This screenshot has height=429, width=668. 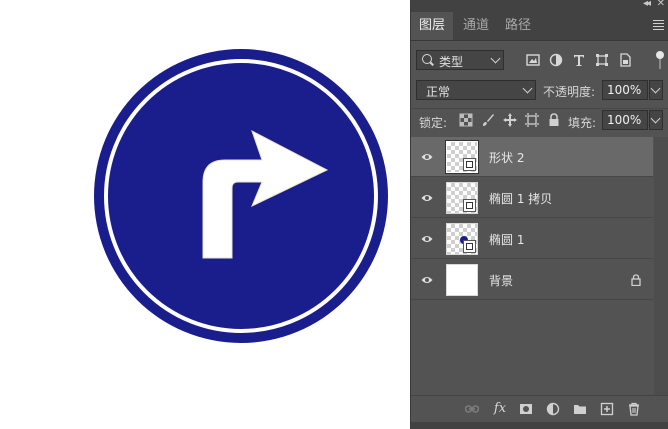 What do you see at coordinates (532, 280) in the screenshot?
I see `layer-row-background: 背景` at bounding box center [532, 280].